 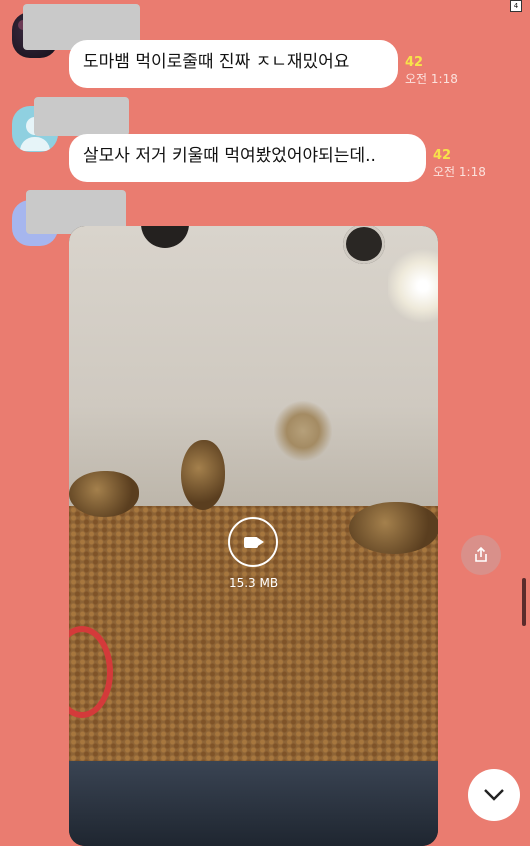 What do you see at coordinates (81, 116) in the screenshot?
I see `sender-name-redacted` at bounding box center [81, 116].